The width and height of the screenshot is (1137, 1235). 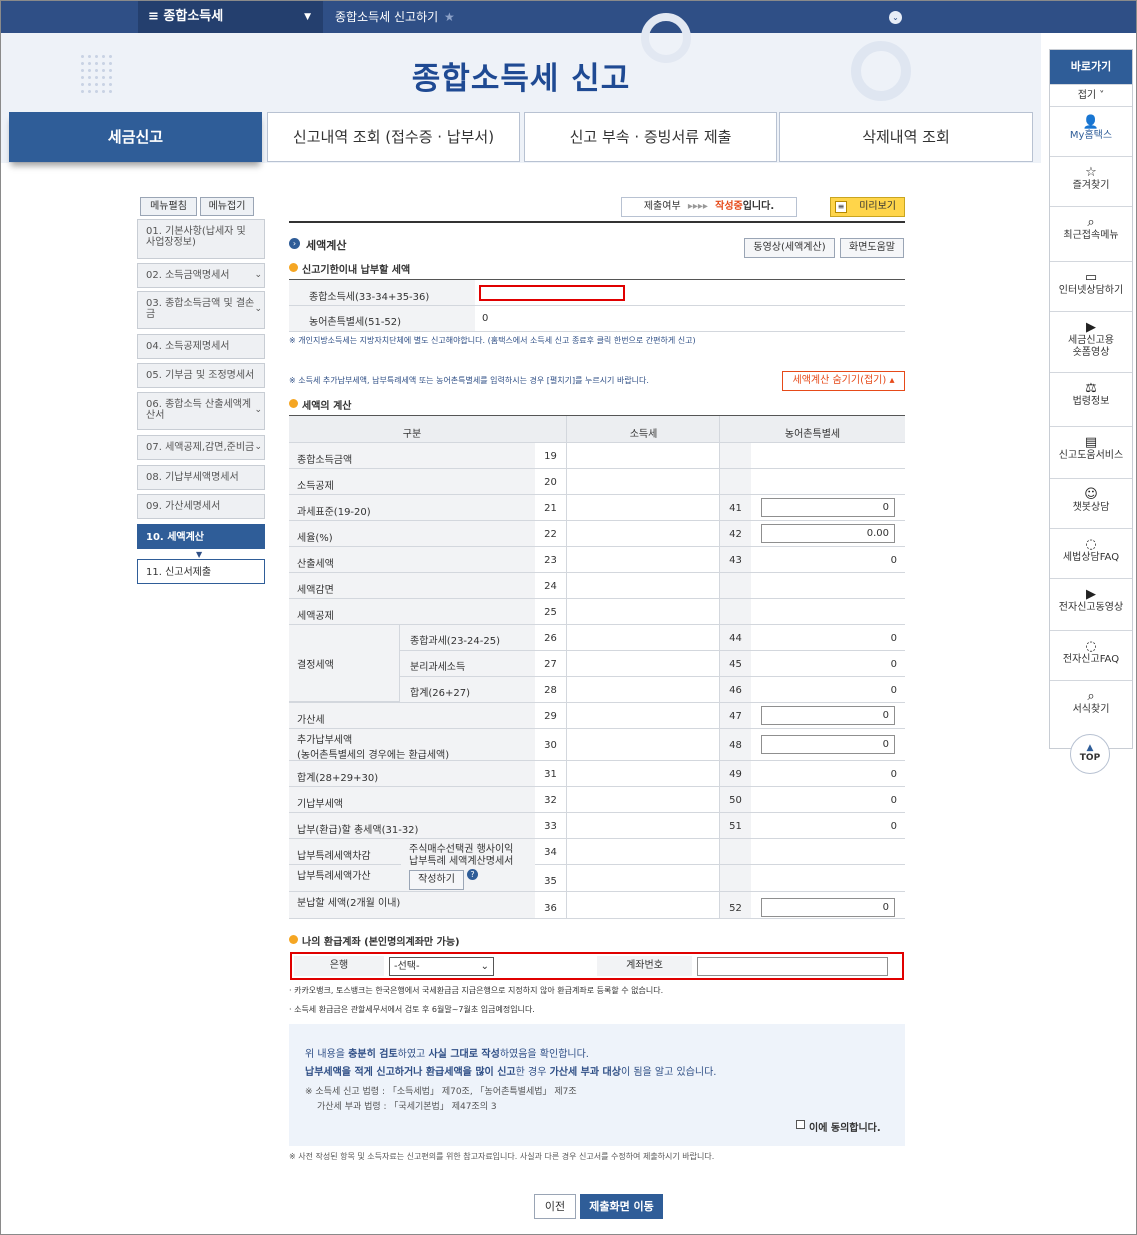 I want to click on quick-link-item: ☺ 챗봇상담, so click(x=1091, y=503).